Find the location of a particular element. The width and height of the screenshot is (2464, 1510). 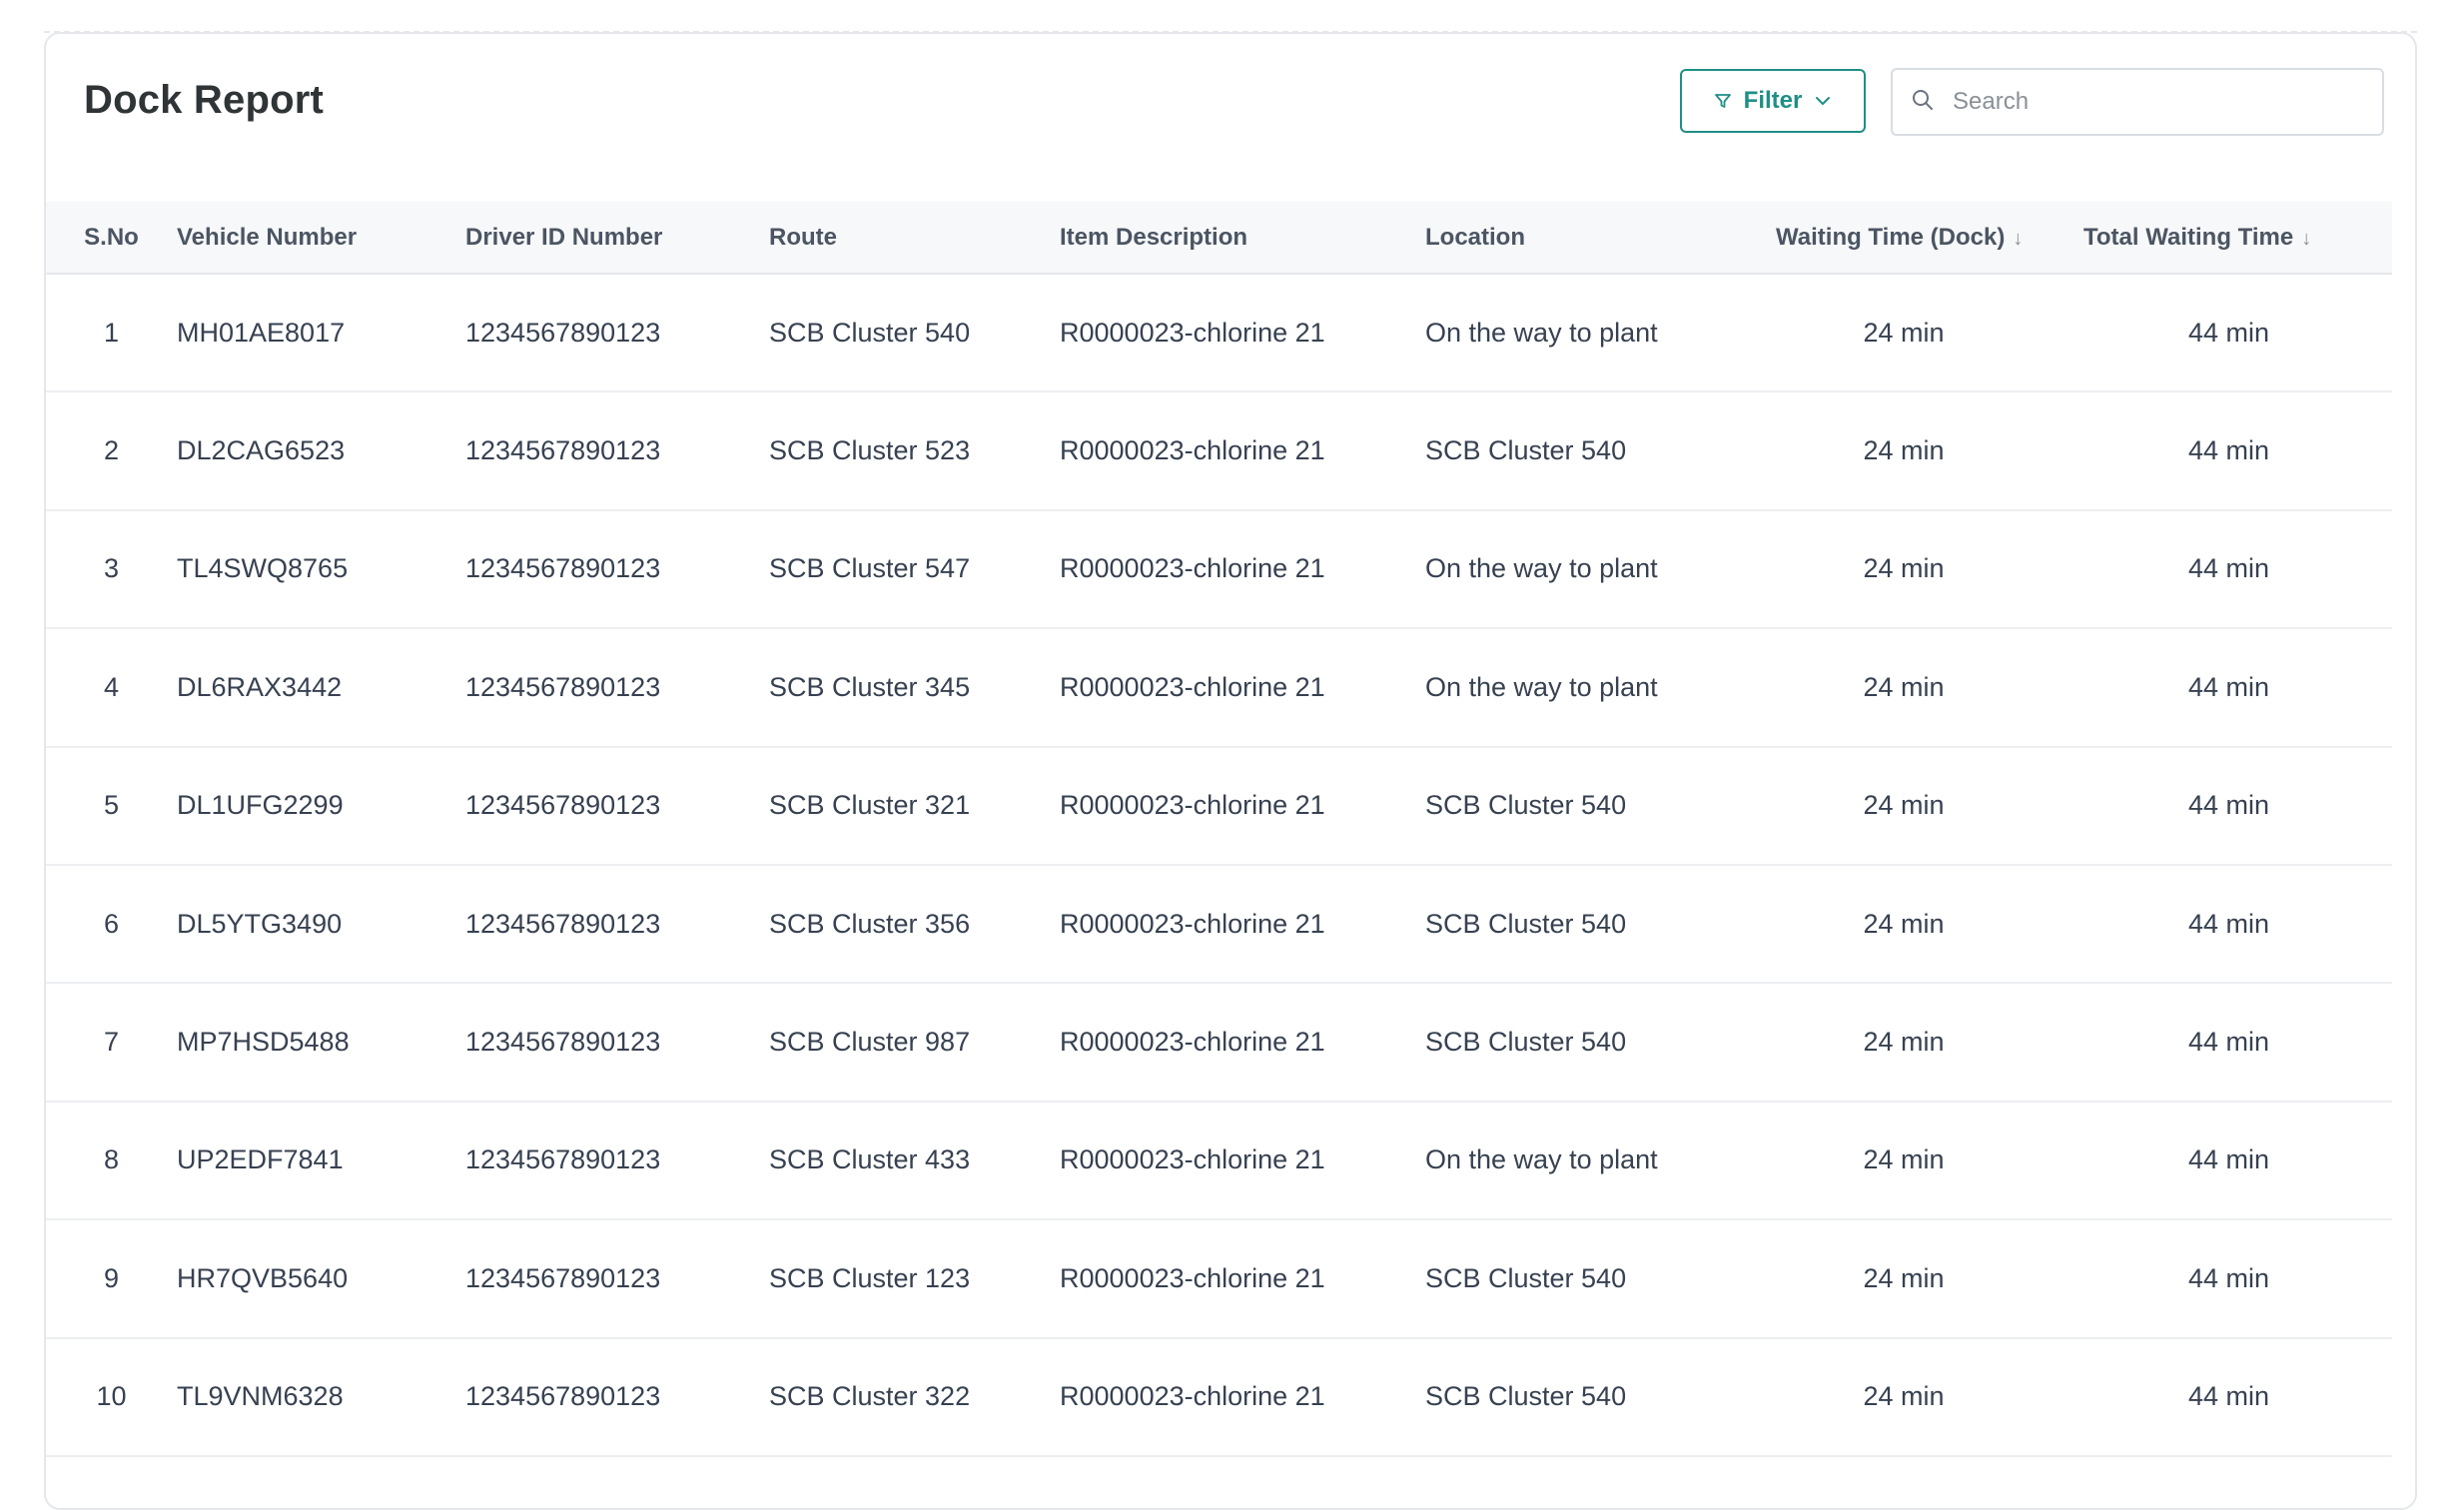

column-header-sno: S.No is located at coordinates (111, 238).